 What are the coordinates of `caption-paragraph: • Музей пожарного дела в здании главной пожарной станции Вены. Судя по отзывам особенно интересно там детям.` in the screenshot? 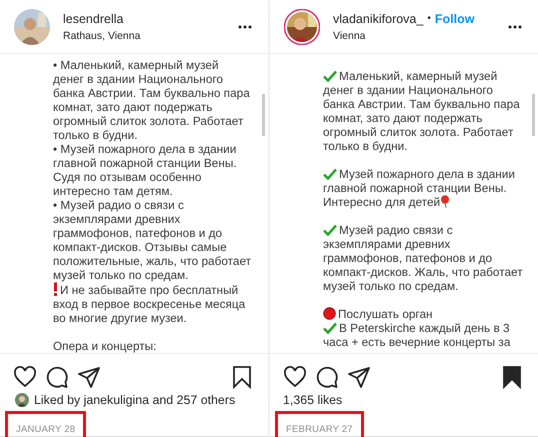 It's located at (145, 170).